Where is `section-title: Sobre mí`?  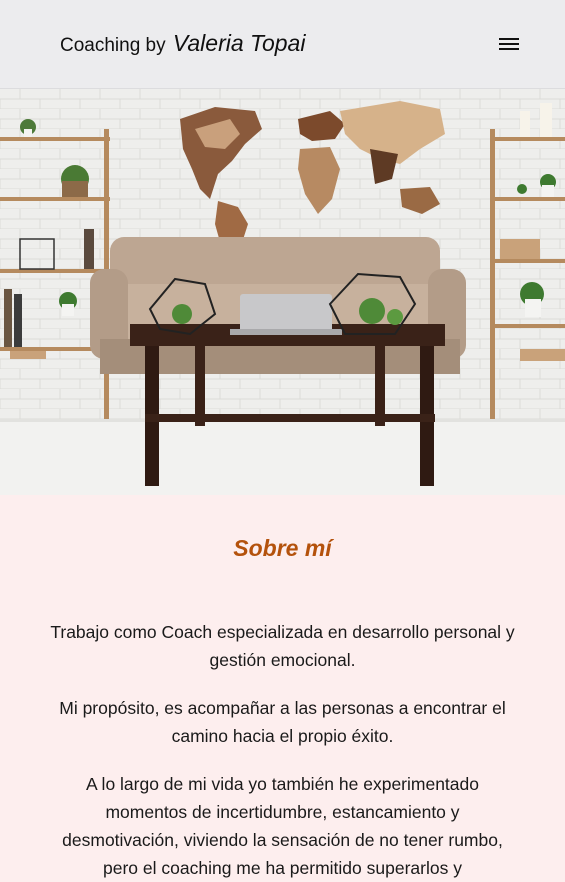 section-title: Sobre mí is located at coordinates (282, 548).